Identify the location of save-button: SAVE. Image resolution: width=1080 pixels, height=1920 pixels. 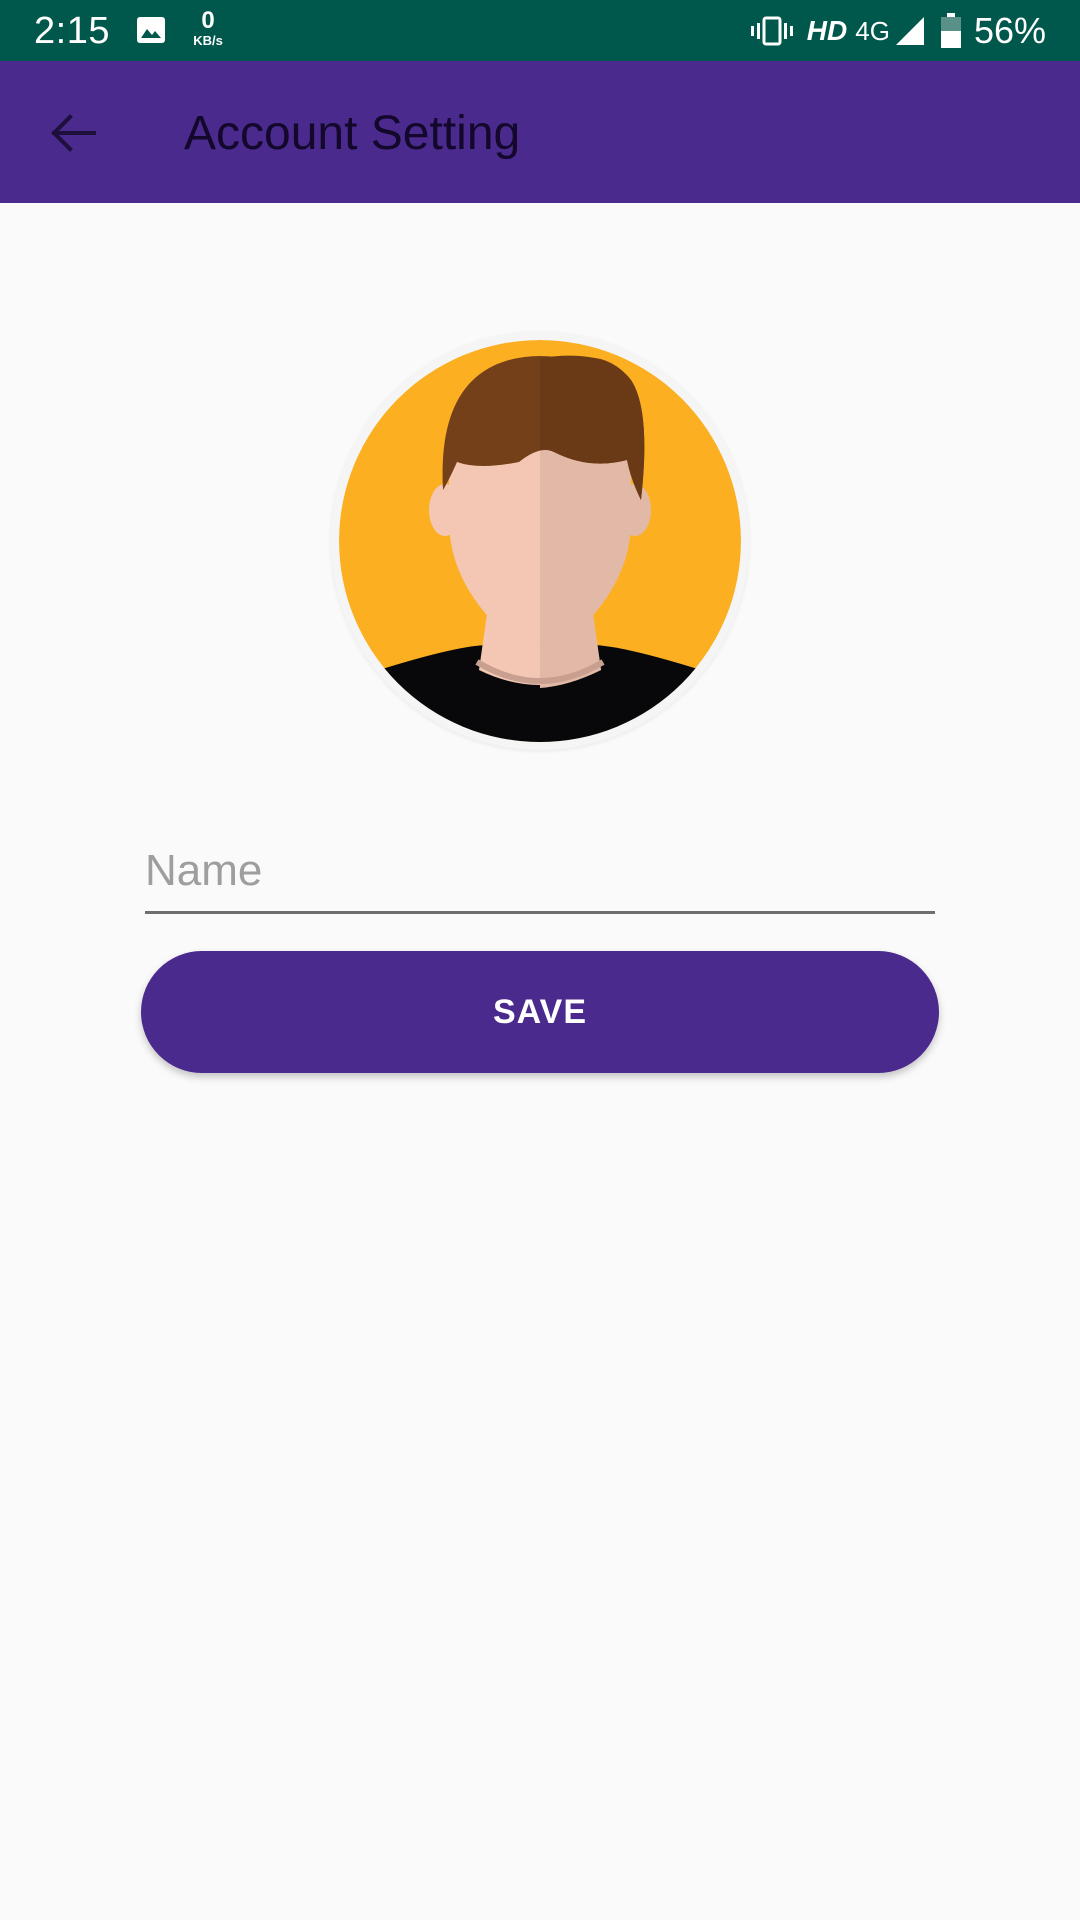
(540, 1012).